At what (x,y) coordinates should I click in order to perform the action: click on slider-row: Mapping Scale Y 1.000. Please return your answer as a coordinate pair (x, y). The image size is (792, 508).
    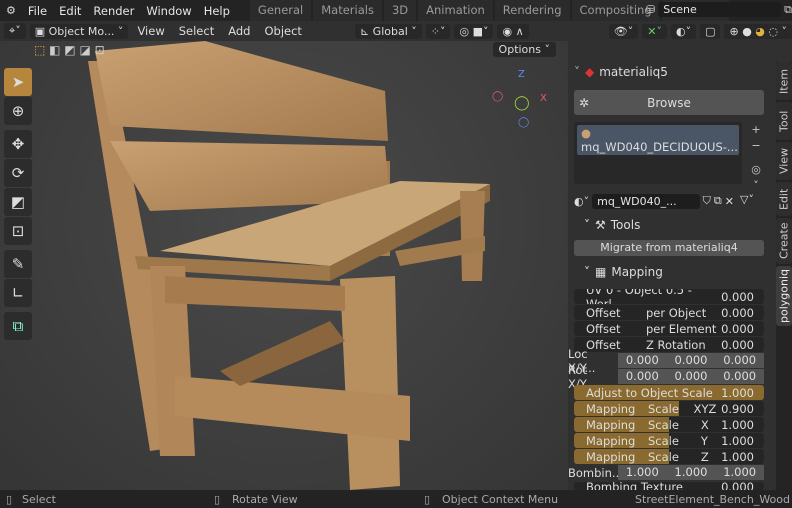
    Looking at the image, I should click on (669, 440).